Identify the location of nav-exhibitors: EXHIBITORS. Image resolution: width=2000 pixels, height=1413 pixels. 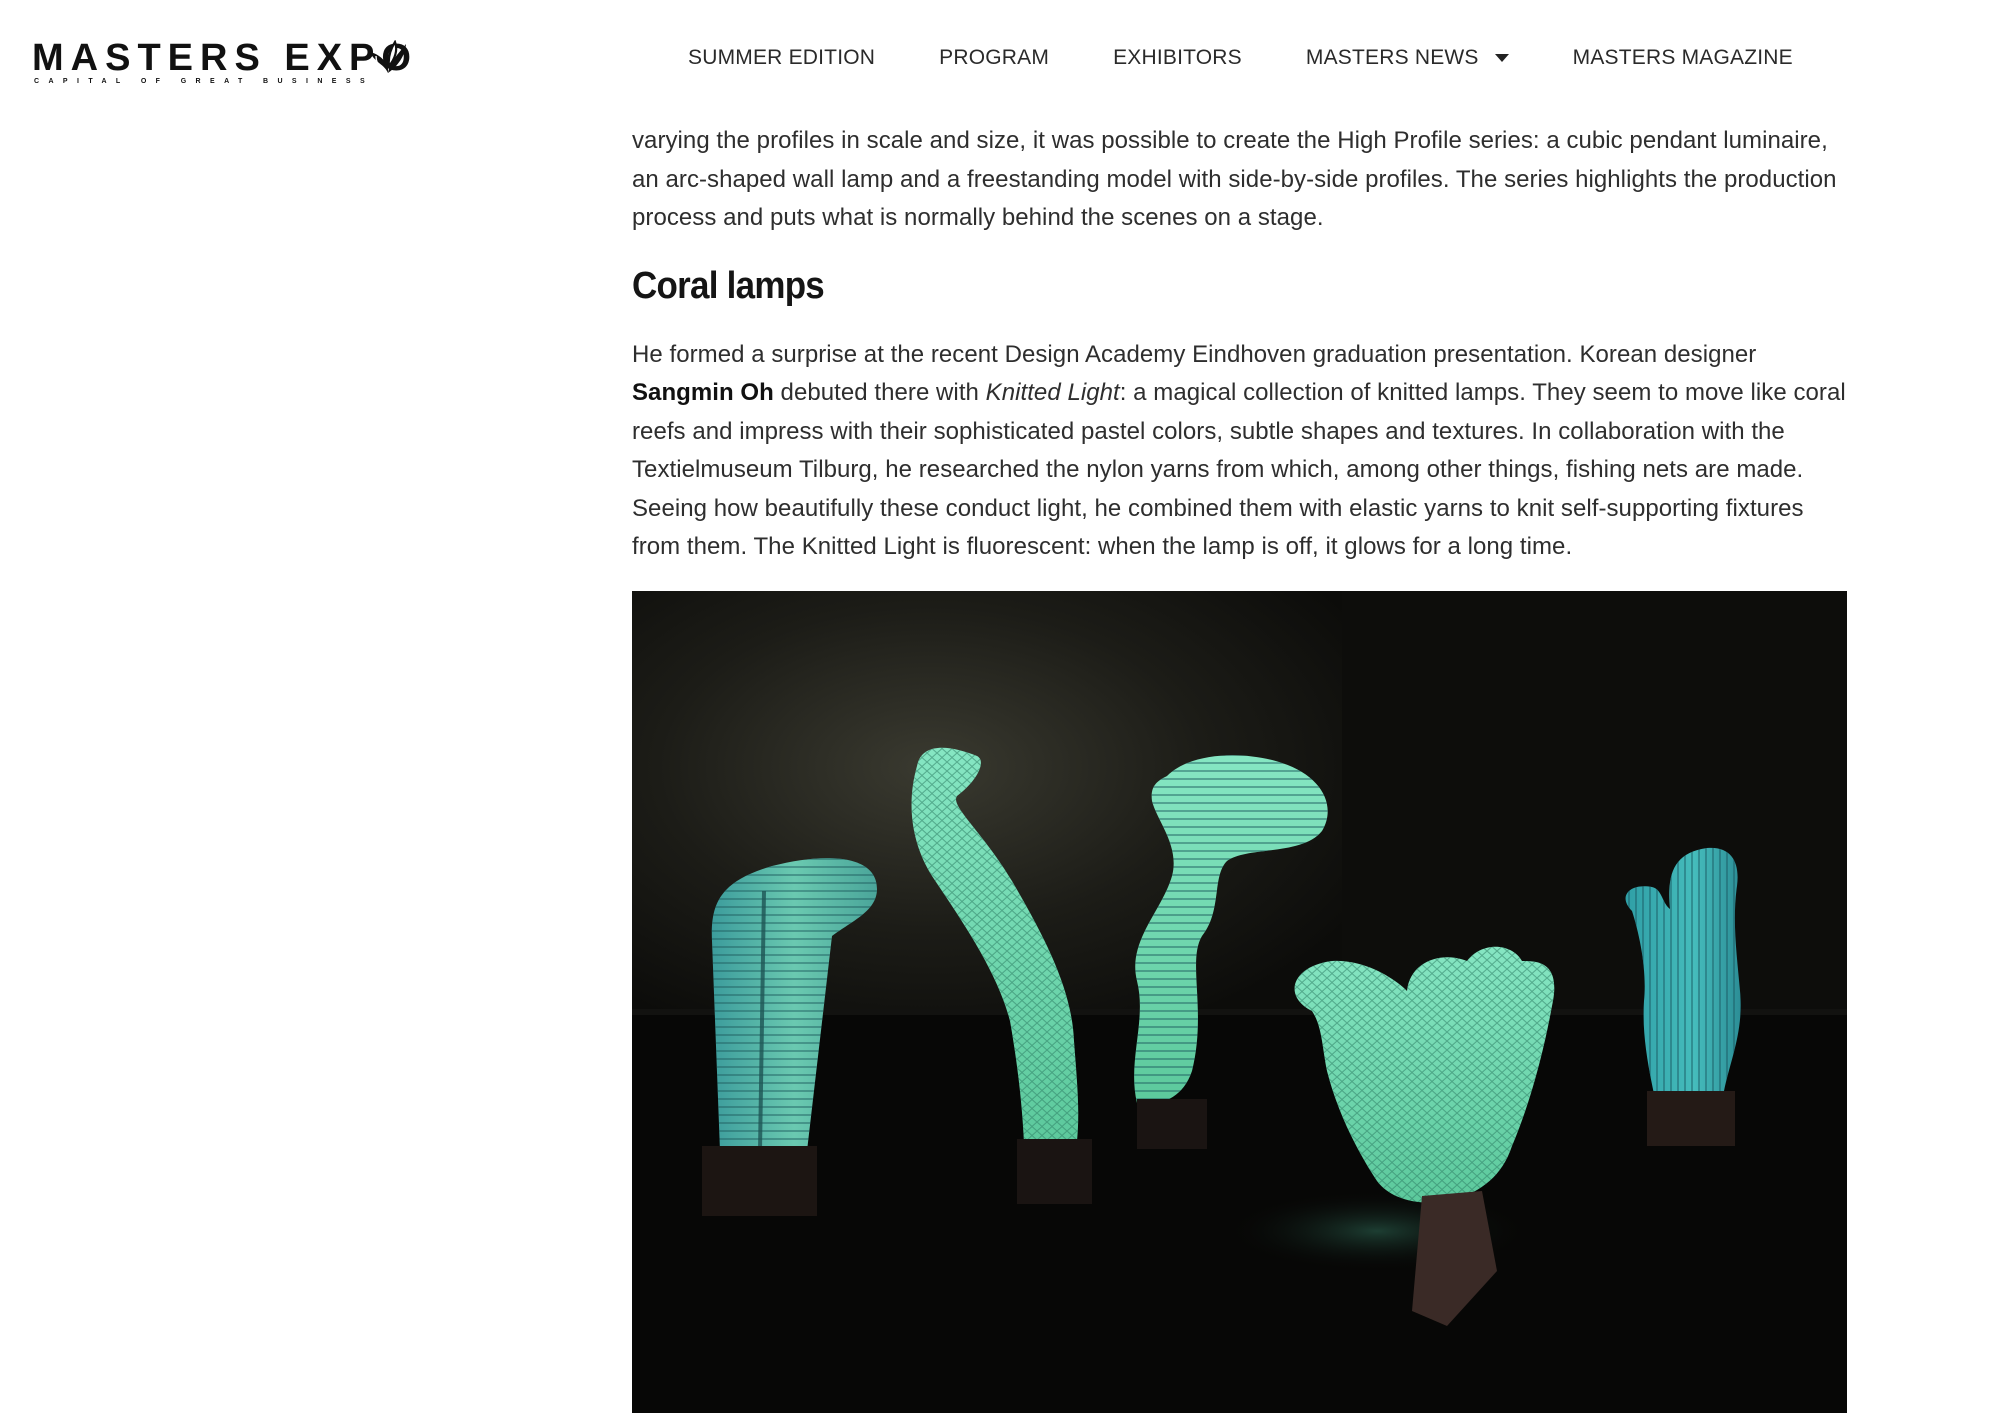
(1177, 58).